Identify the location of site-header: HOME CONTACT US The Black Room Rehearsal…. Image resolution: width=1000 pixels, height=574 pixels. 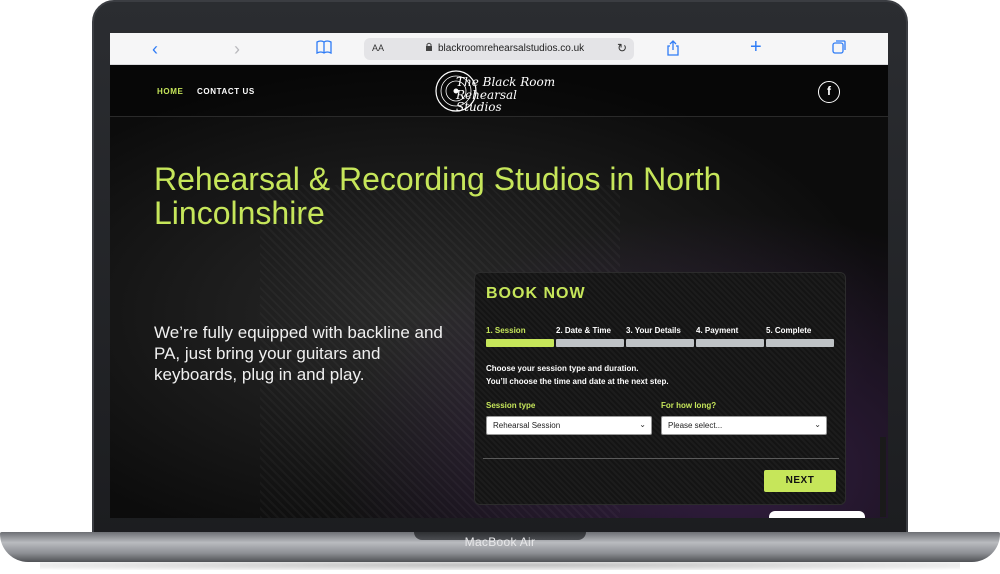
(499, 91).